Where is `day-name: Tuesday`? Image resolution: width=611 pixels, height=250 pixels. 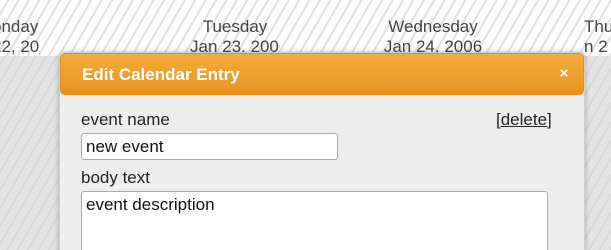
day-name: Tuesday is located at coordinates (235, 26).